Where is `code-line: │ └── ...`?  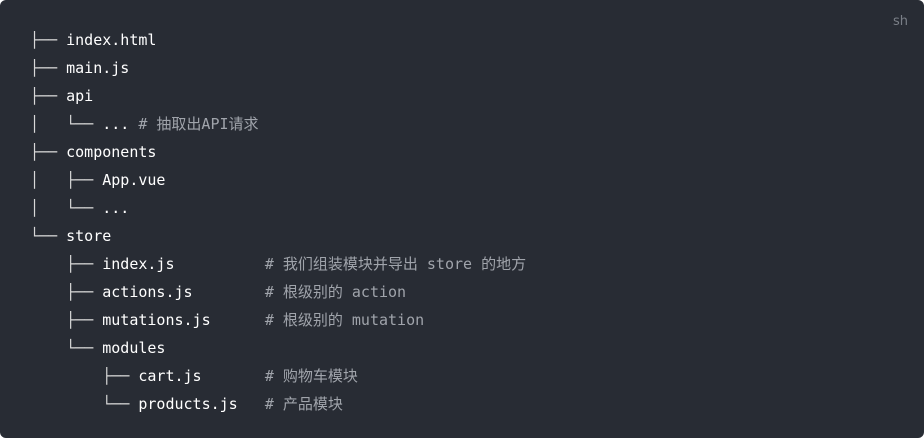 code-line: │ └── ... is located at coordinates (278, 208).